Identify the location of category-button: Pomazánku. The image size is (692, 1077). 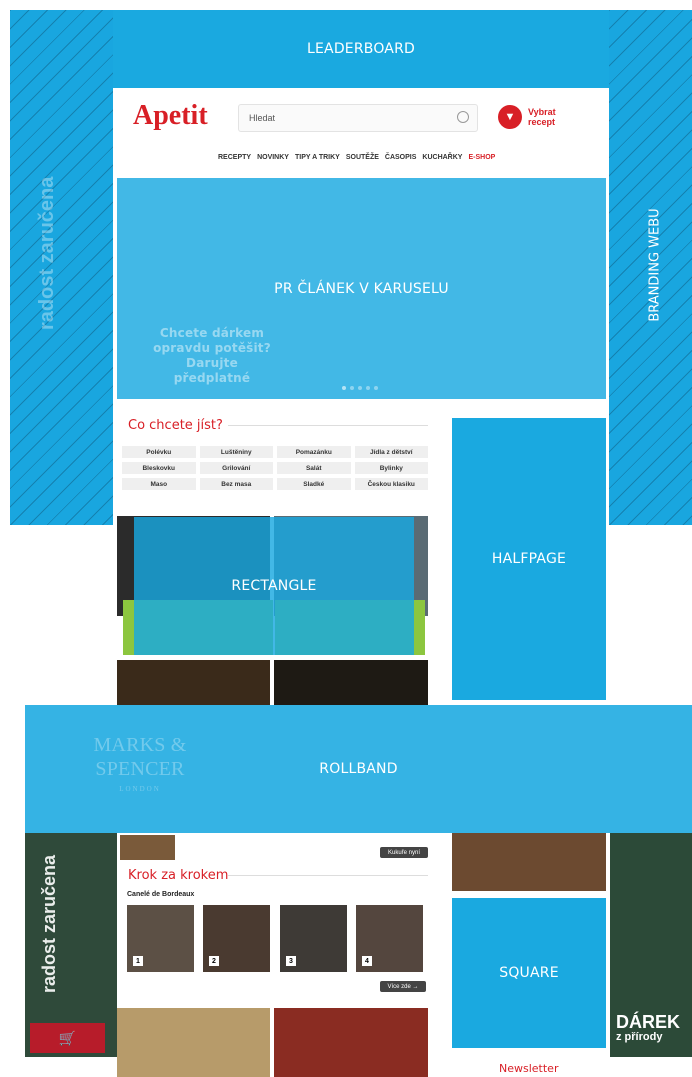
(314, 452).